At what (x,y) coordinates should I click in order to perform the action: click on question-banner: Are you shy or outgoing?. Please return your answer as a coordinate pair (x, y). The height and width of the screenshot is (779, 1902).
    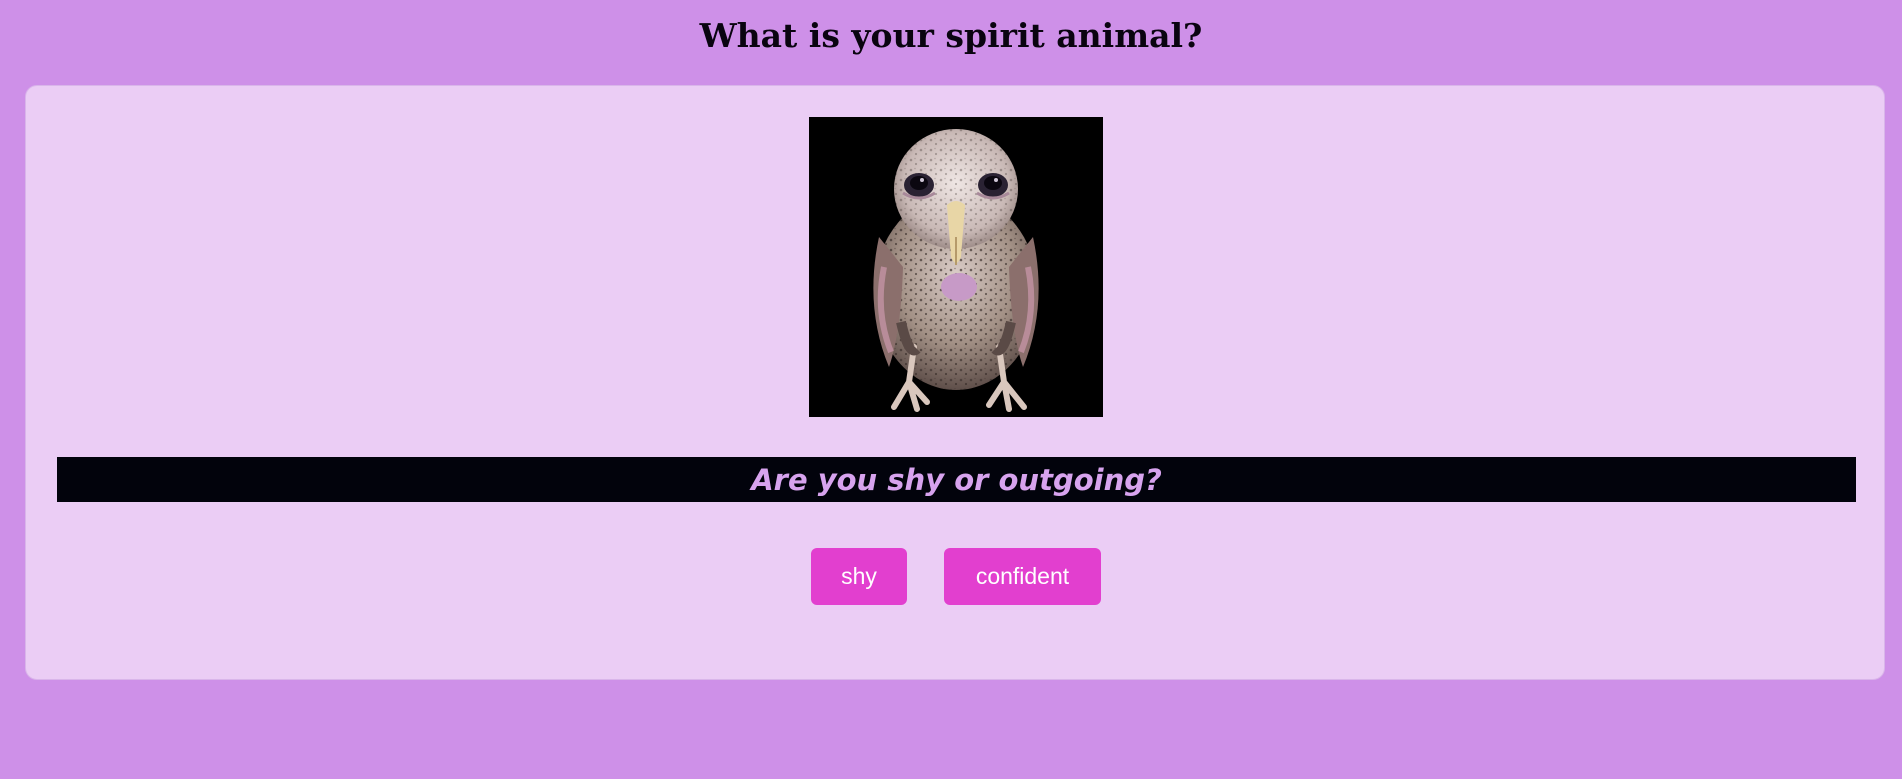
    Looking at the image, I should click on (956, 479).